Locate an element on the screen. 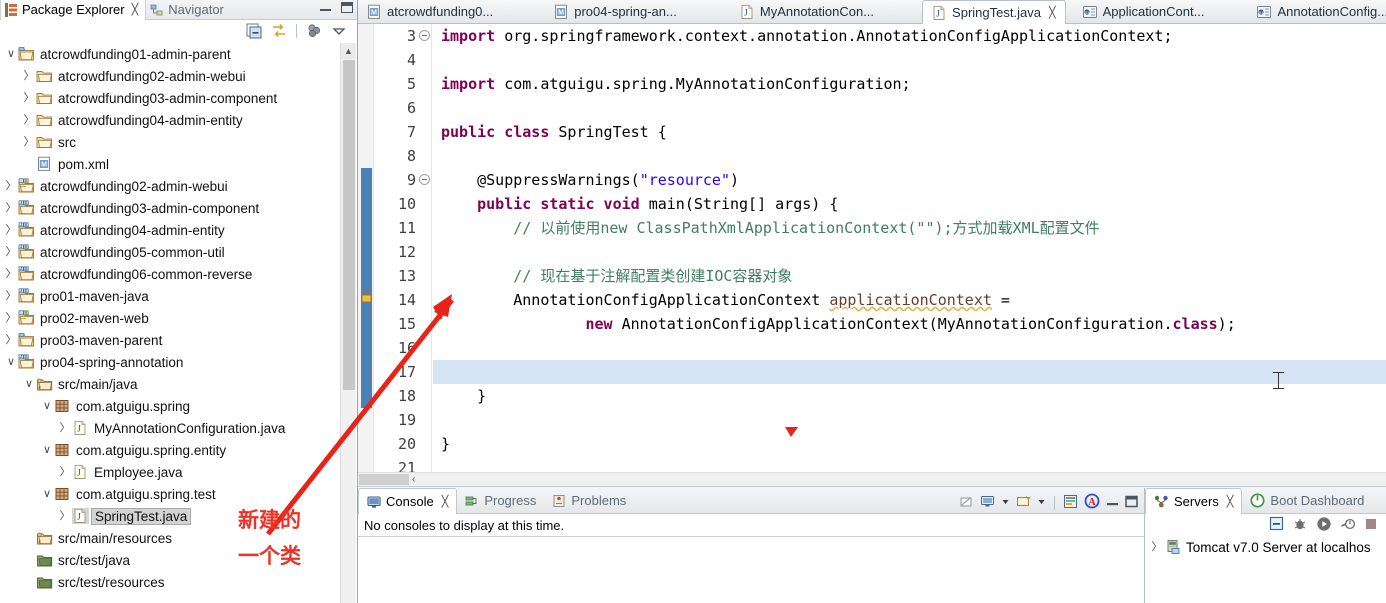 This screenshot has width=1386, height=603. server-item: 〉 Tomcat v7.0 Server at localhos is located at coordinates (1267, 547).